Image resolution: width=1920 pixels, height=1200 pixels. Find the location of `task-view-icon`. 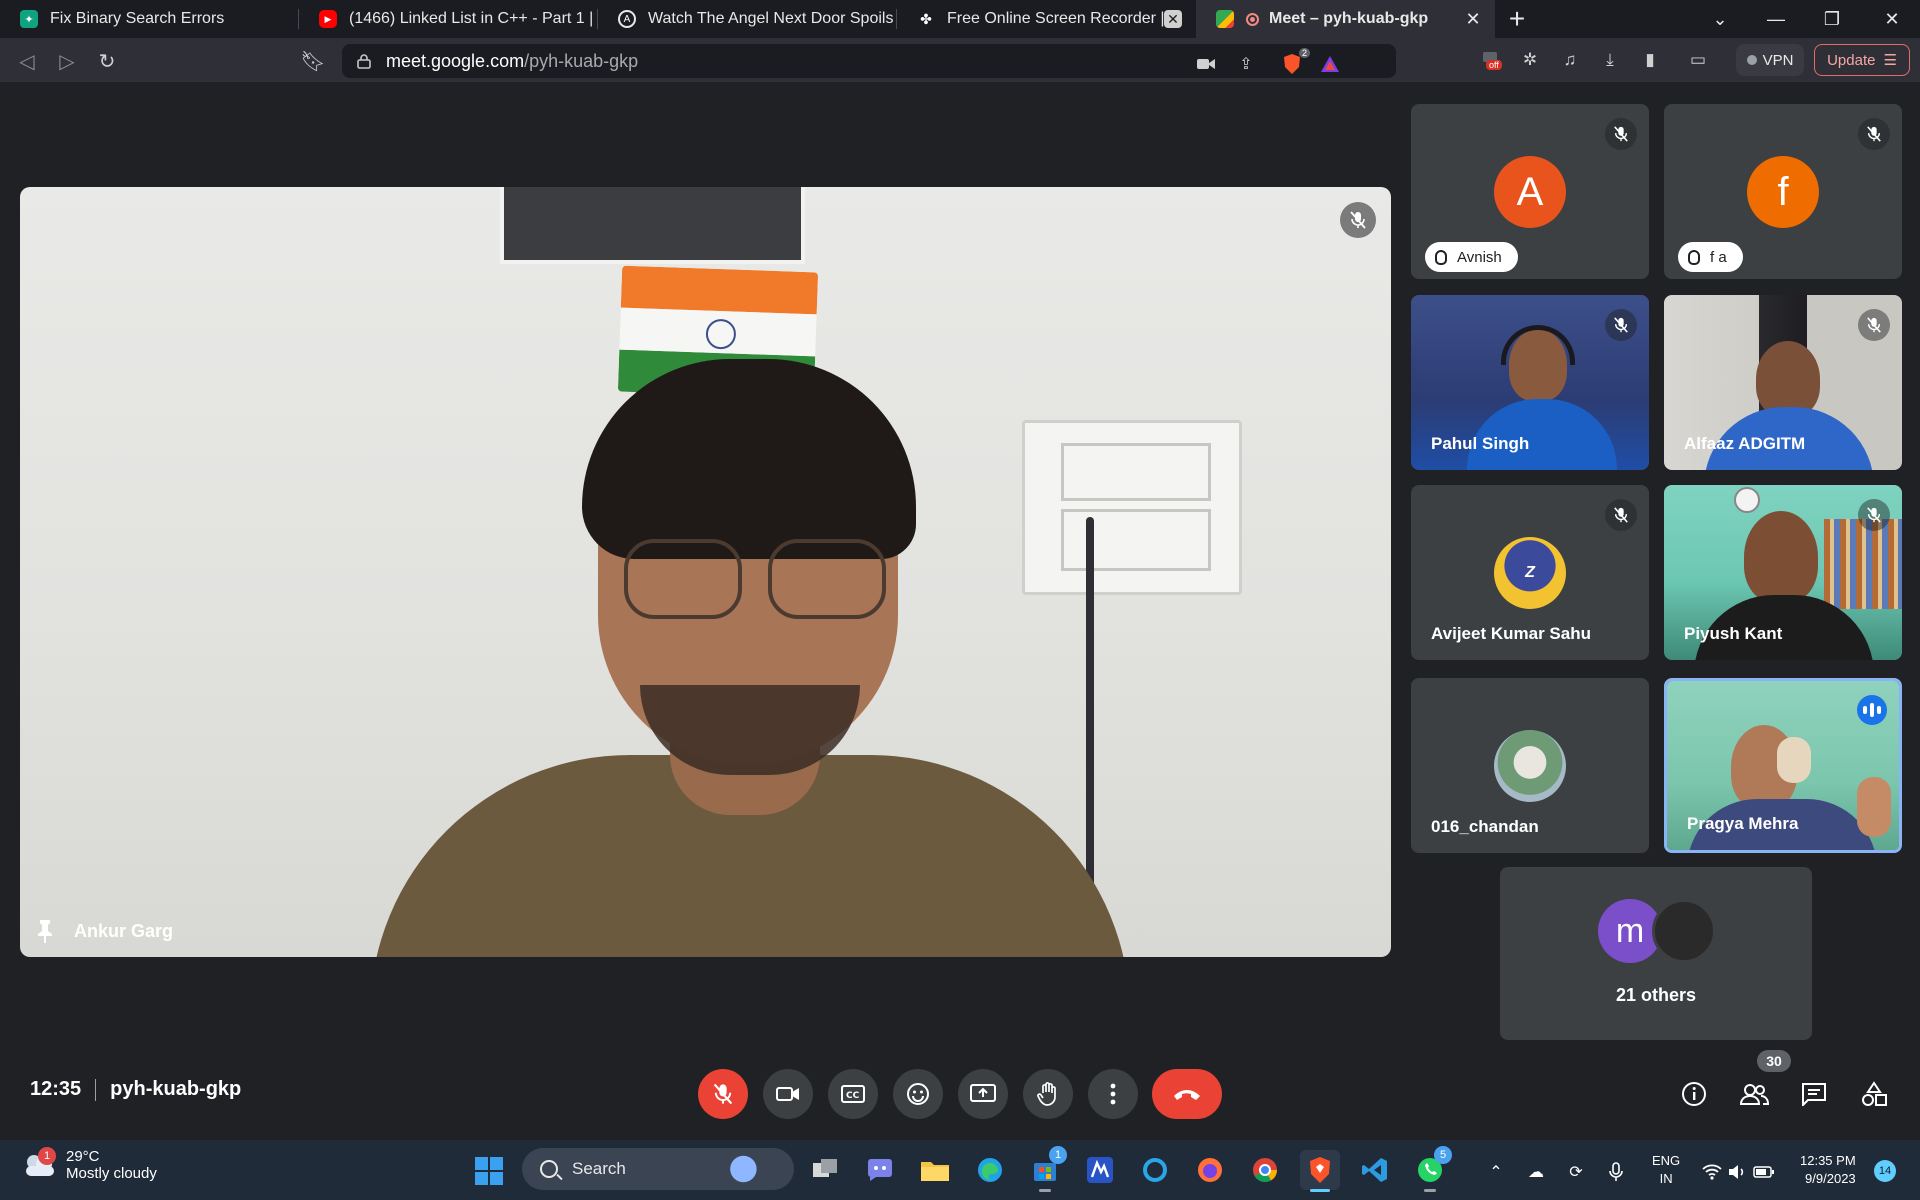

task-view-icon is located at coordinates (825, 1170).